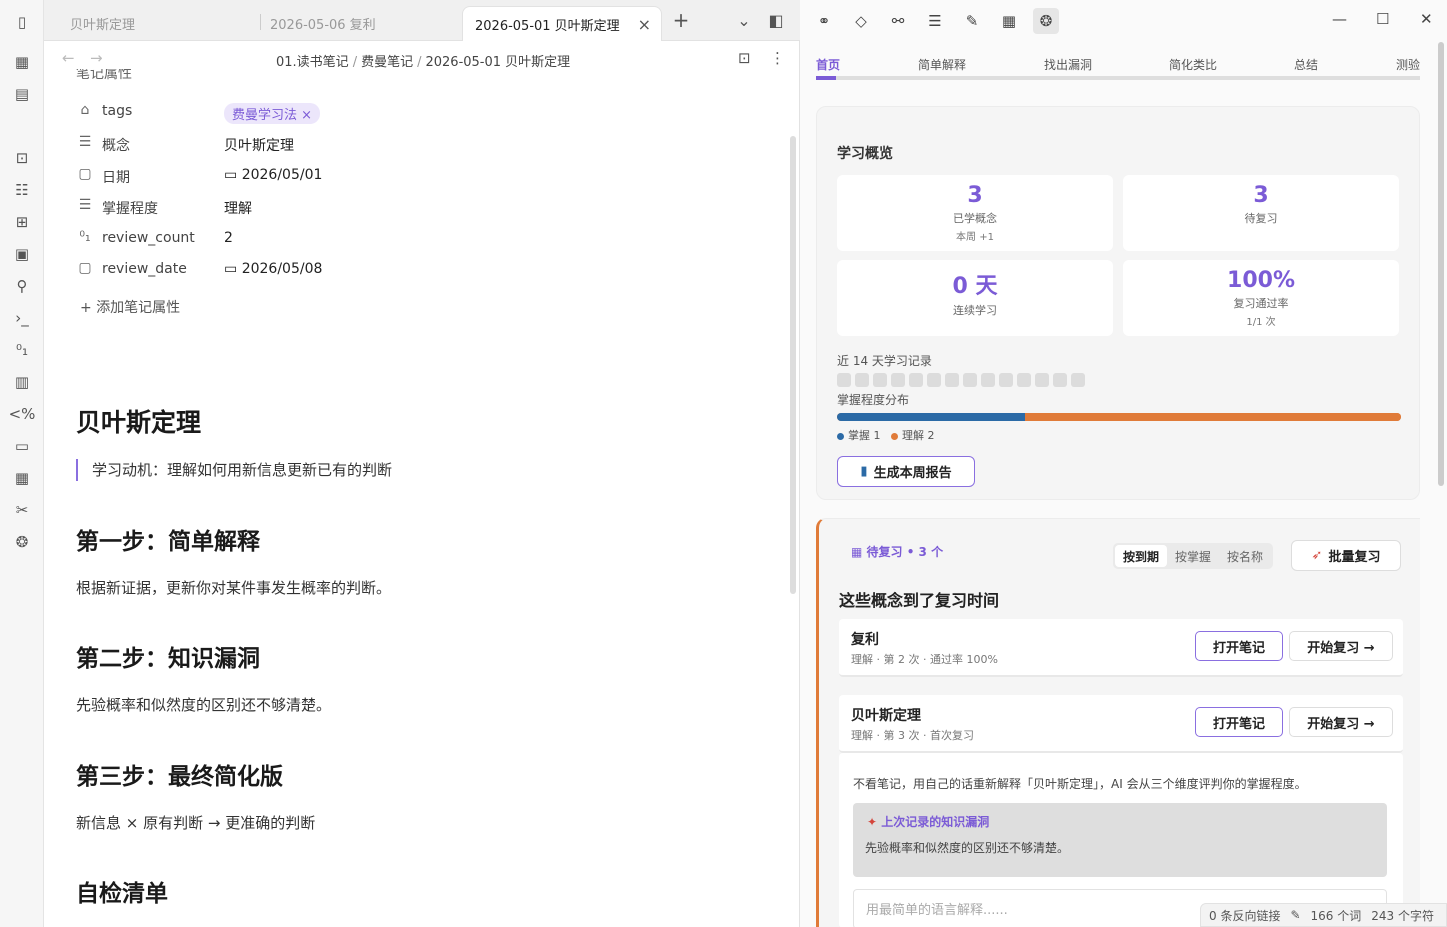  Describe the element at coordinates (1339, 19) in the screenshot. I see `minimize-icon: —` at that location.